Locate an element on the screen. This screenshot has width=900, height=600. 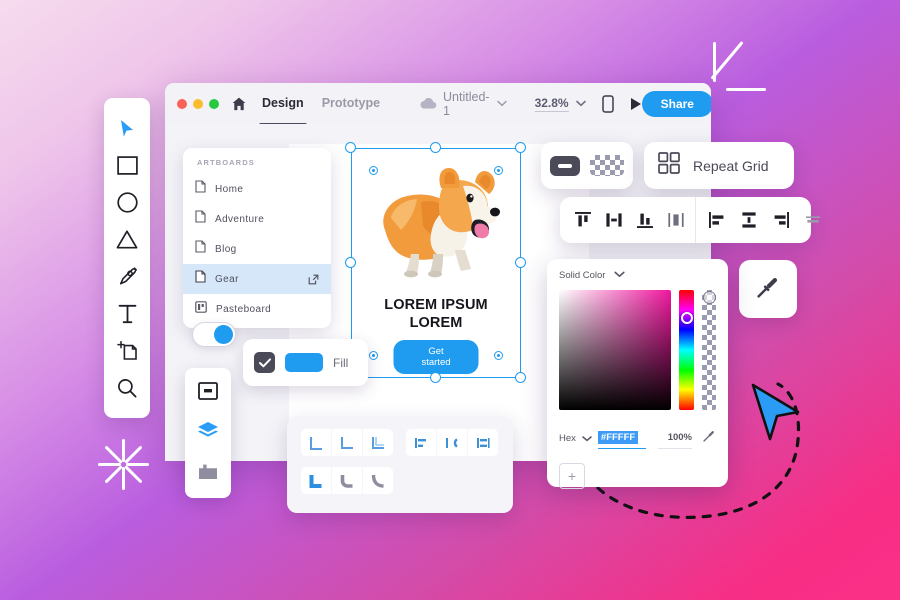
border-all-icon is located at coordinates (378, 442).